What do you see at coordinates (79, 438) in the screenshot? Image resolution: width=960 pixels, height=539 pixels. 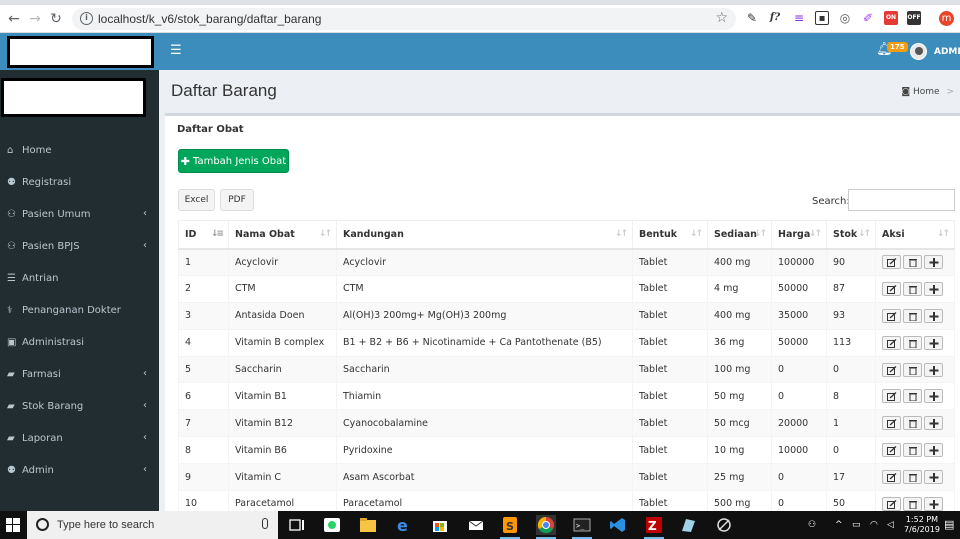 I see `sidebar-item-laporan: ▰ Laporan ‹` at bounding box center [79, 438].